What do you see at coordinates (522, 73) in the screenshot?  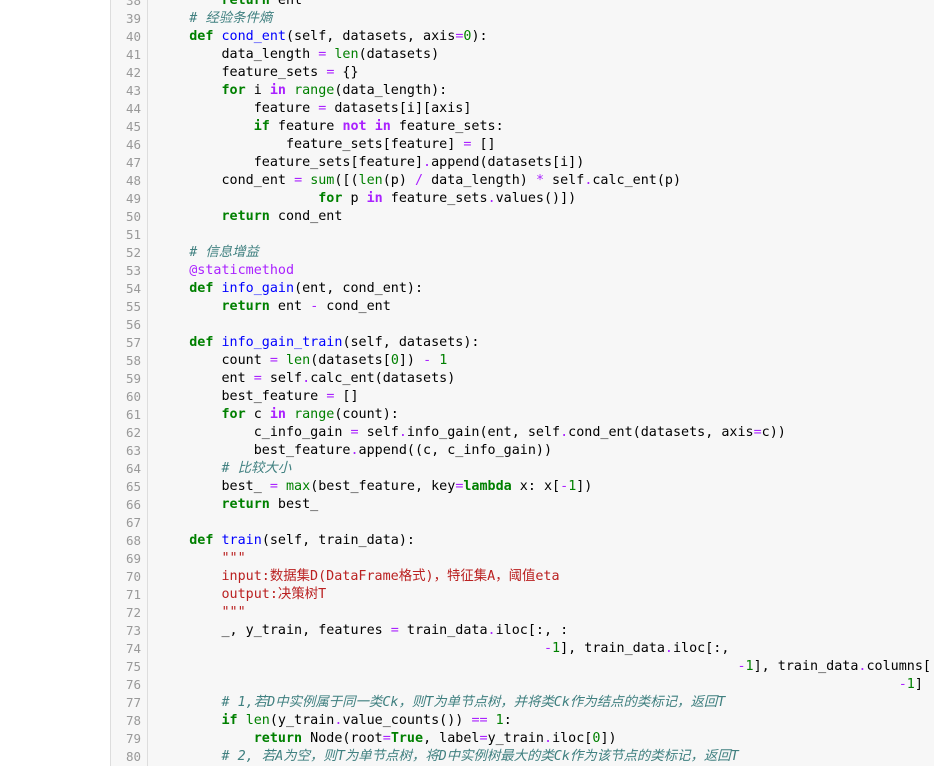 I see `code-line: 42 feature_sets = {}` at bounding box center [522, 73].